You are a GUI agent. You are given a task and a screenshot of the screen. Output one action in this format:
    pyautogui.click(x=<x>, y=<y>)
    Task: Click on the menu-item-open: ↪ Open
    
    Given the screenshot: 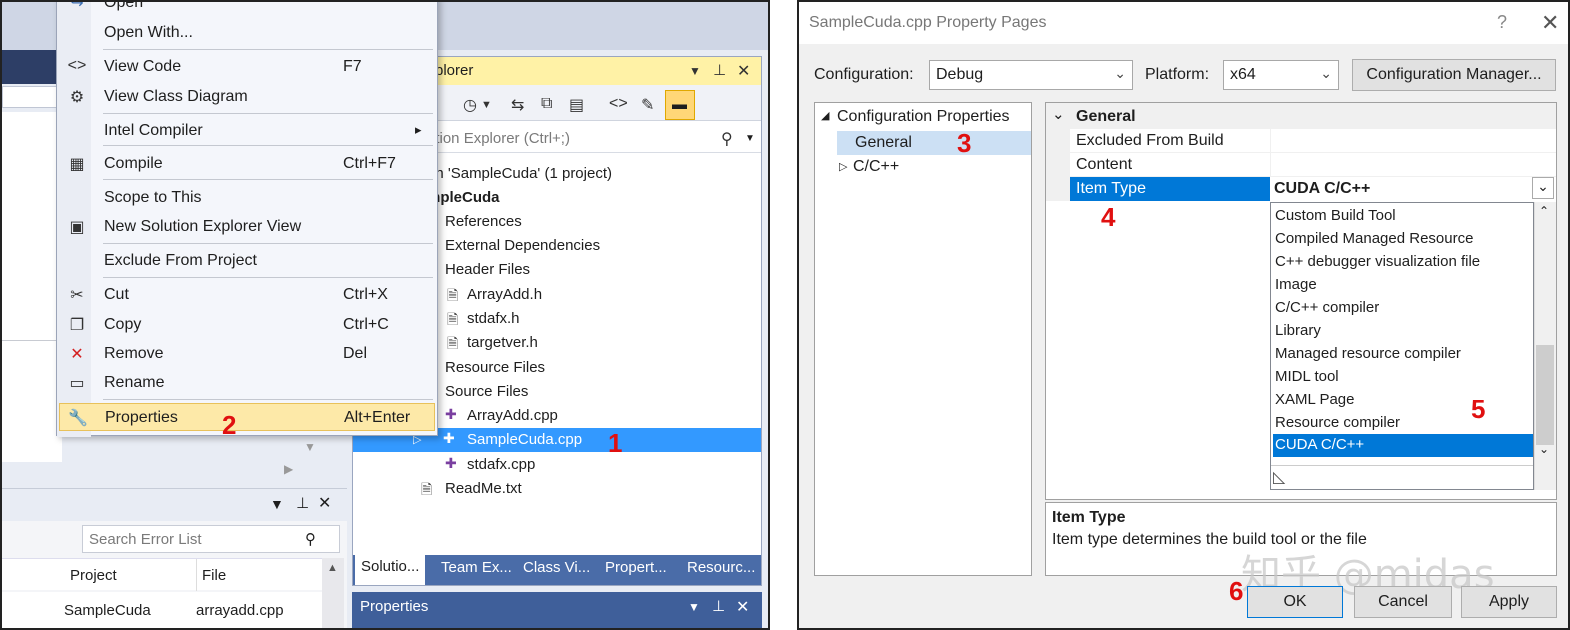 What is the action you would take?
    pyautogui.click(x=247, y=9)
    